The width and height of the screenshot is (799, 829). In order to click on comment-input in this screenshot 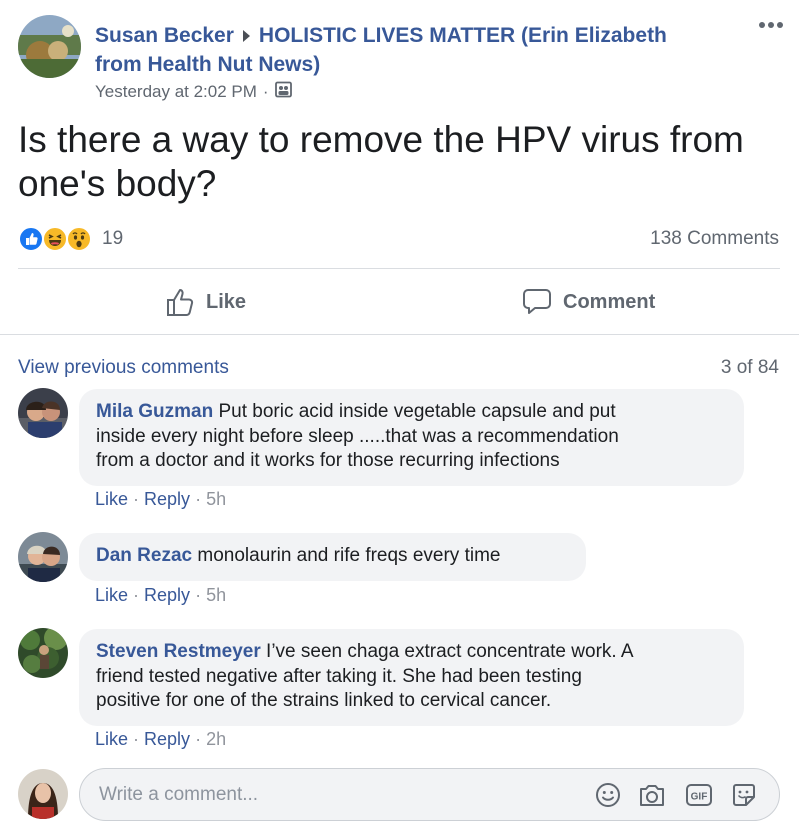, I will do `click(334, 795)`.